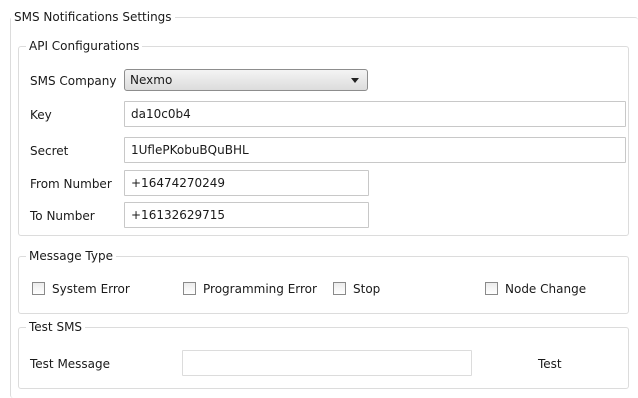 The width and height of the screenshot is (638, 398). Describe the element at coordinates (367, 289) in the screenshot. I see `checkbox-stop-label: Stop` at that location.